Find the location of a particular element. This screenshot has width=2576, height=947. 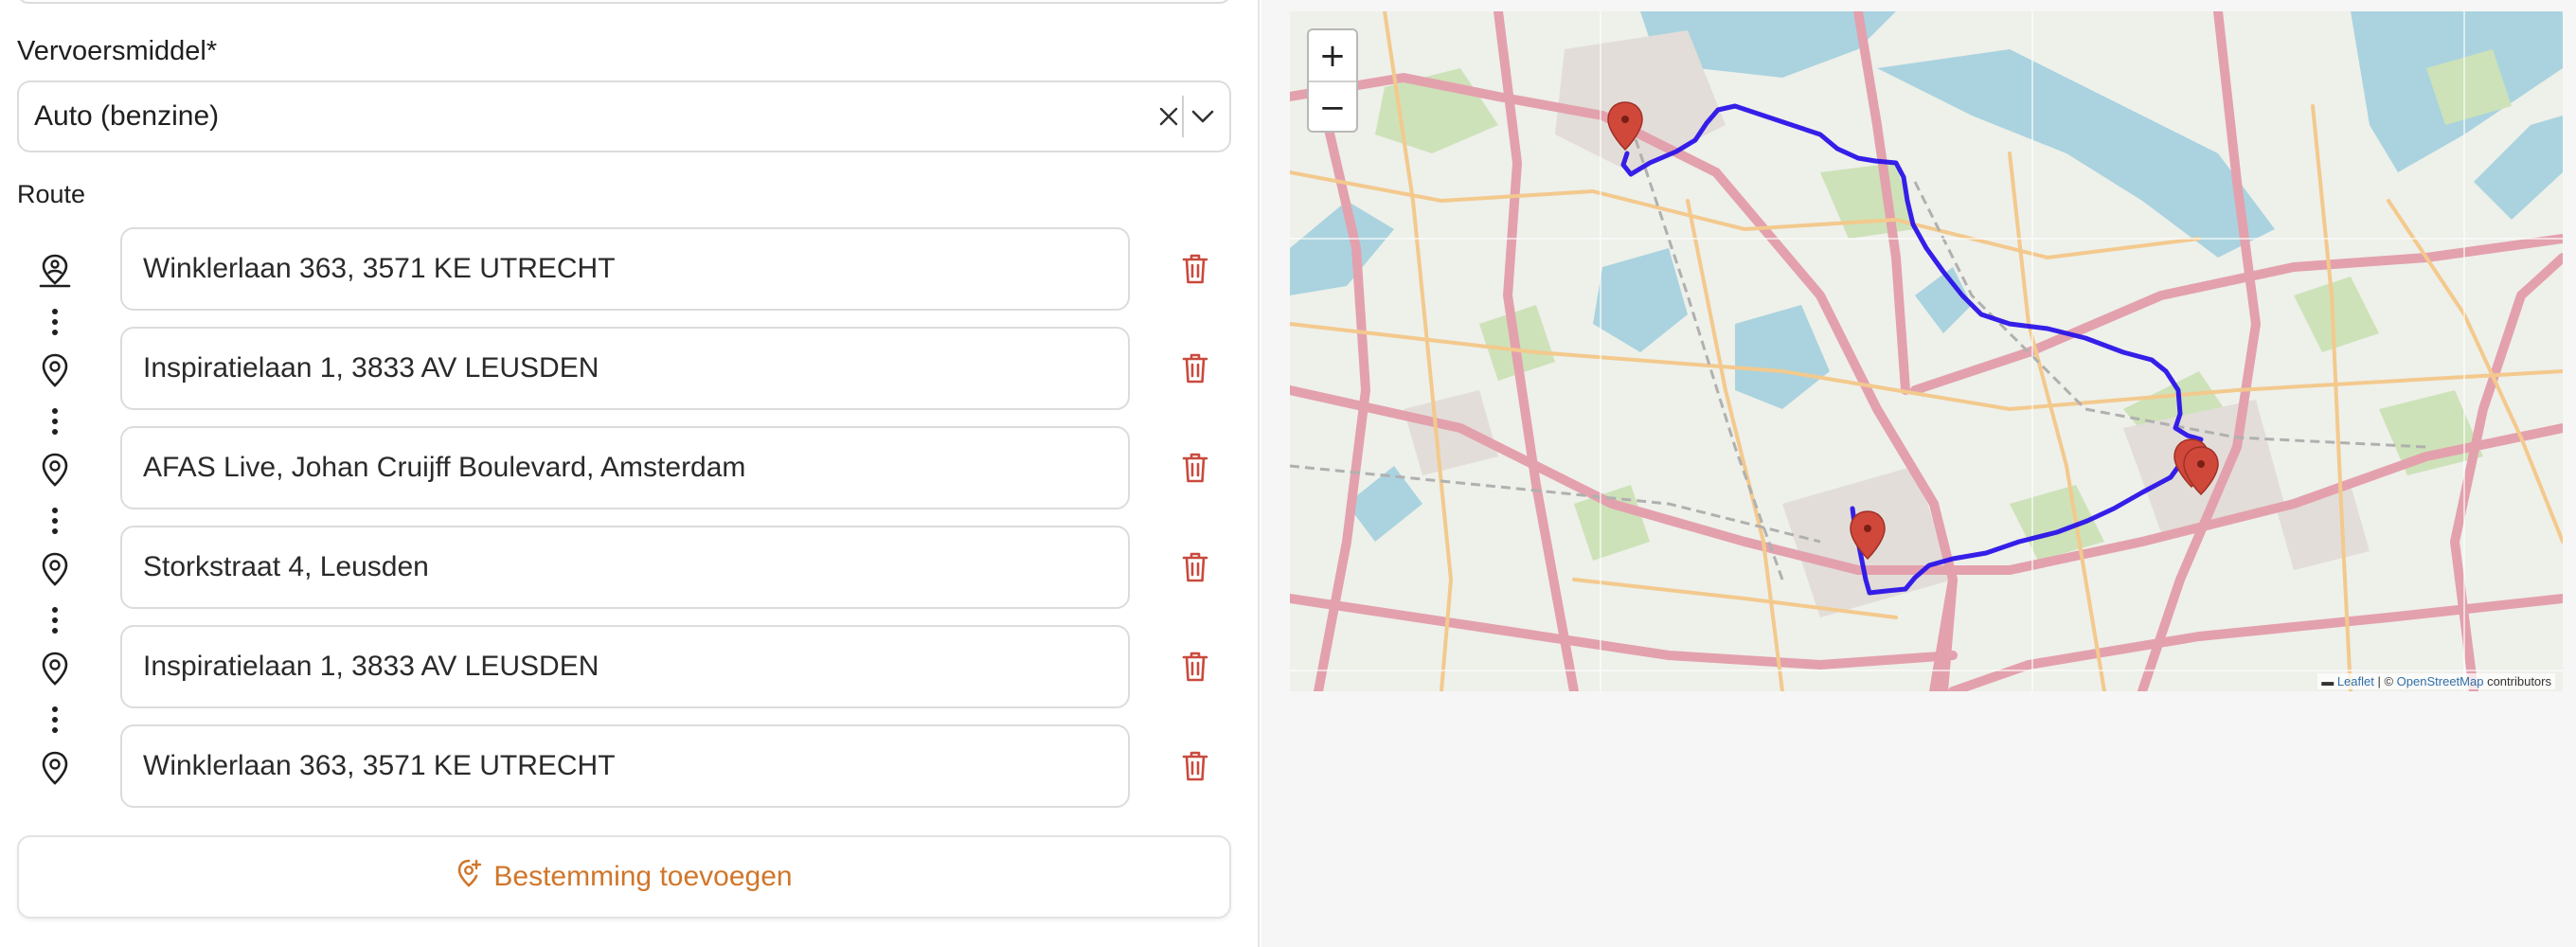

map-attribution: ▬ Leaflet | © OpenStreetMap contributors is located at coordinates (2436, 681).